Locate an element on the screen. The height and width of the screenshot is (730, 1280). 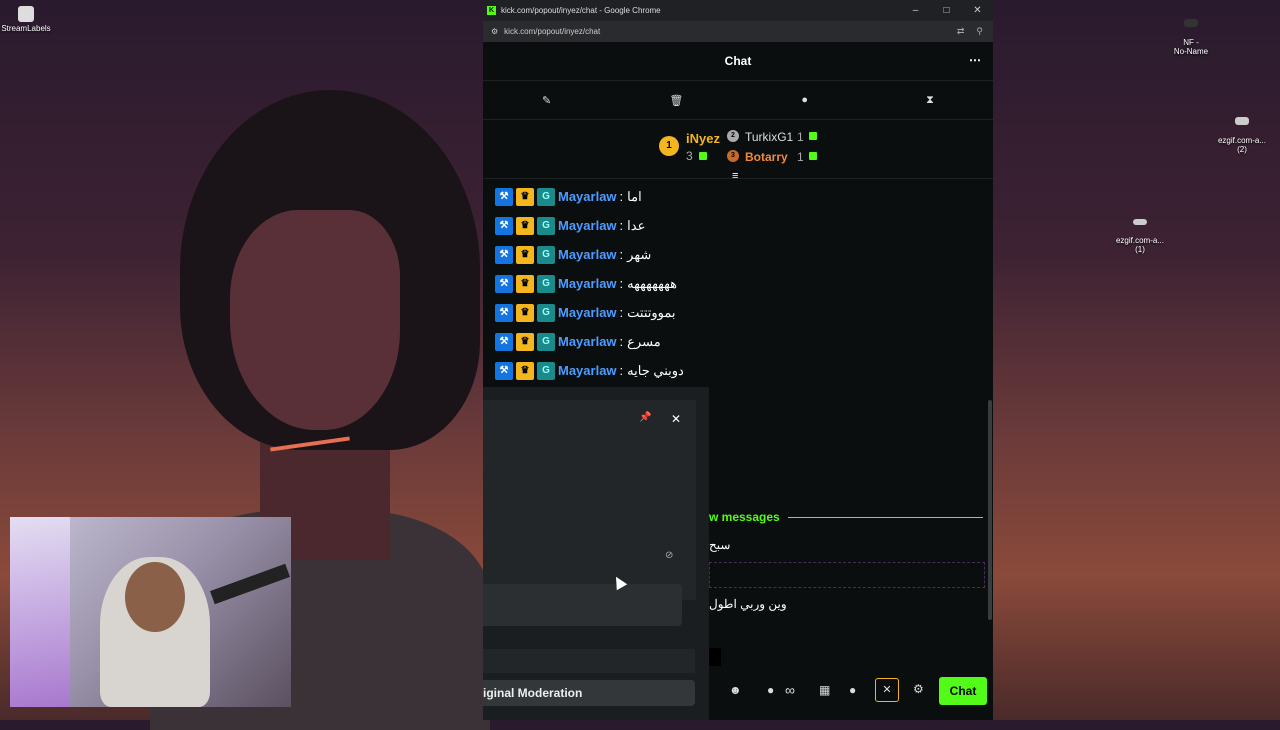
desktop-icon-nf: NF - No-Name is located at coordinates (1191, 33).